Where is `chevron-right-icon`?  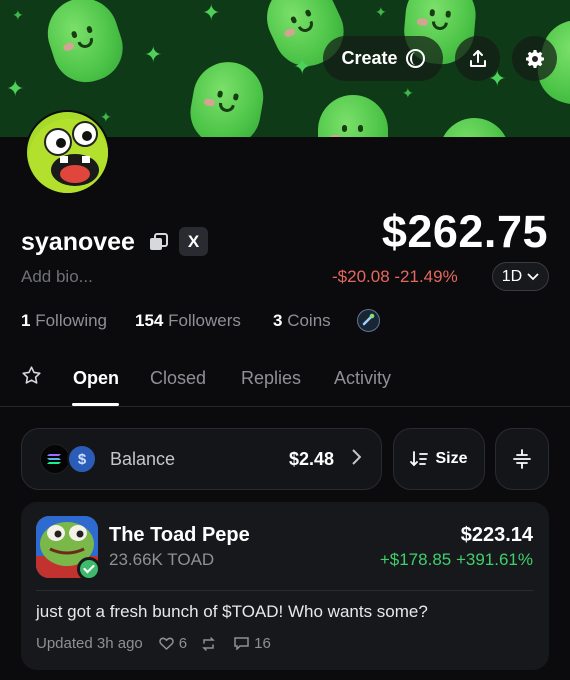
chevron-right-icon is located at coordinates (356, 457).